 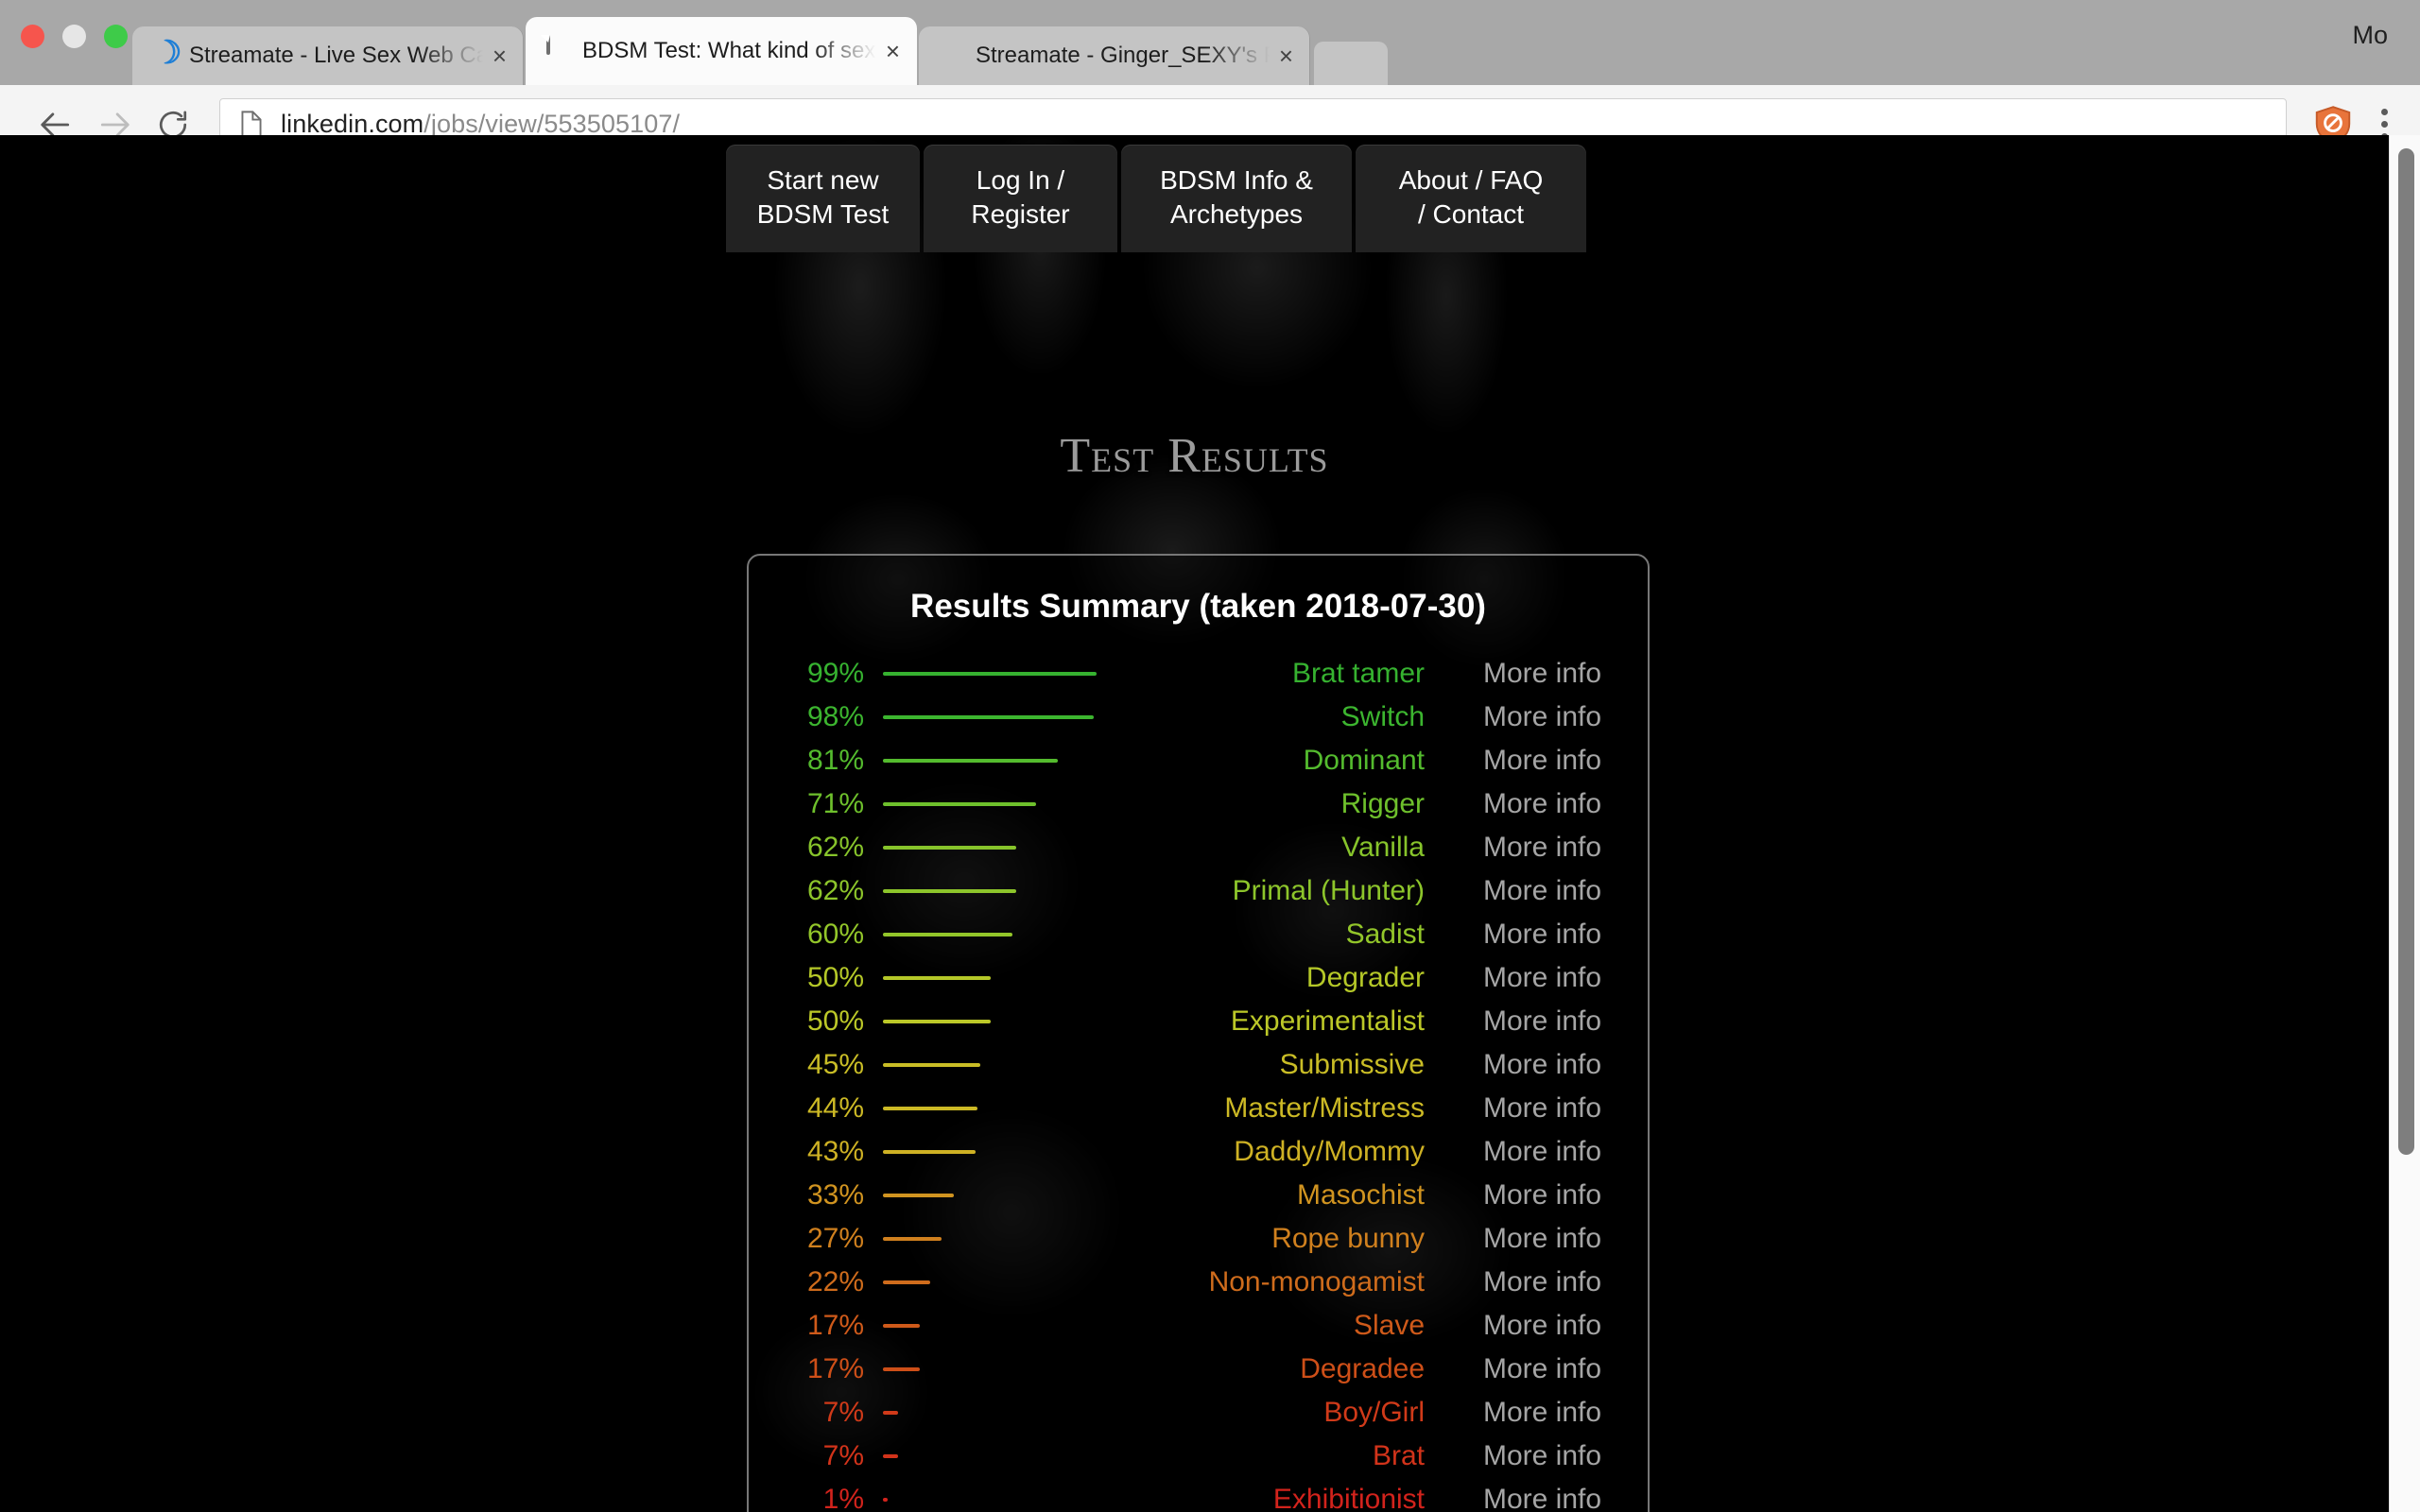 I want to click on result-label: Masochist, so click(x=1360, y=1195).